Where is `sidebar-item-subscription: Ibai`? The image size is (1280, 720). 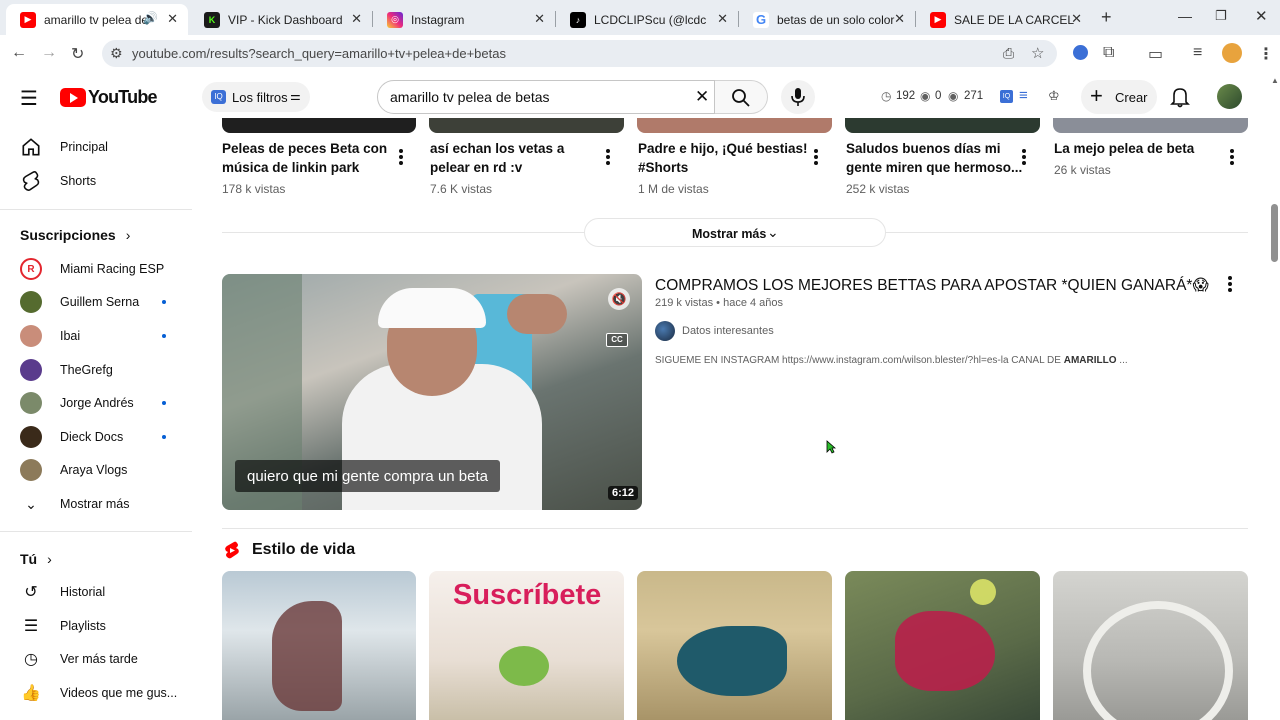
sidebar-item-subscription: Ibai is located at coordinates (96, 336).